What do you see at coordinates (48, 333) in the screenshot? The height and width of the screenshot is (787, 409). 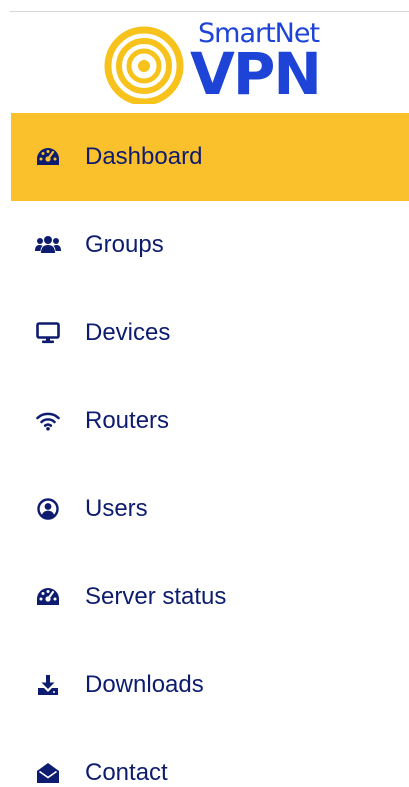 I see `monitor-icon` at bounding box center [48, 333].